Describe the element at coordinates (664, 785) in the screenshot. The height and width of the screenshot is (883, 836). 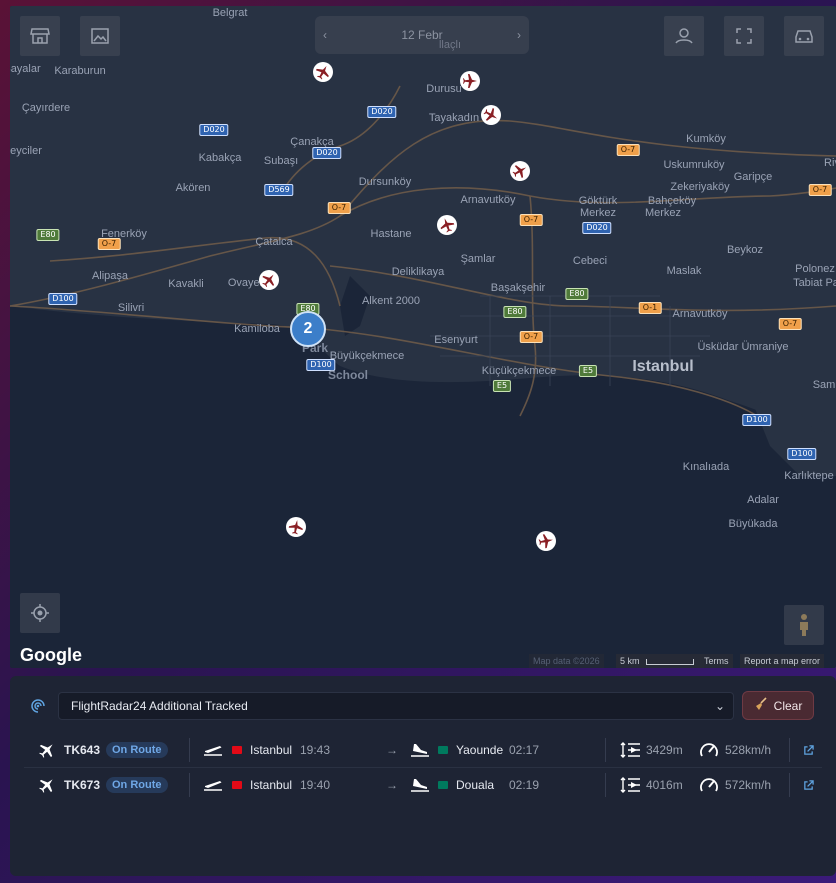
I see `altitude-value: 4016m` at that location.